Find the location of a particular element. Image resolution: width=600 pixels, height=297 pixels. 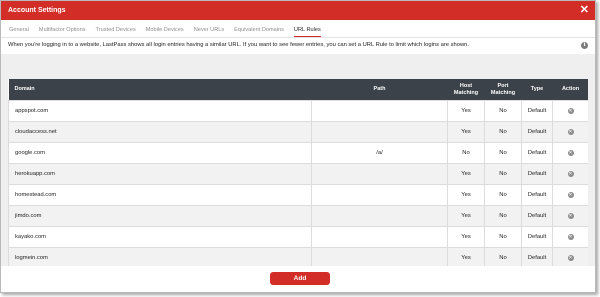

table-row: logmein.com Yes No Default ✕ is located at coordinates (298, 256).